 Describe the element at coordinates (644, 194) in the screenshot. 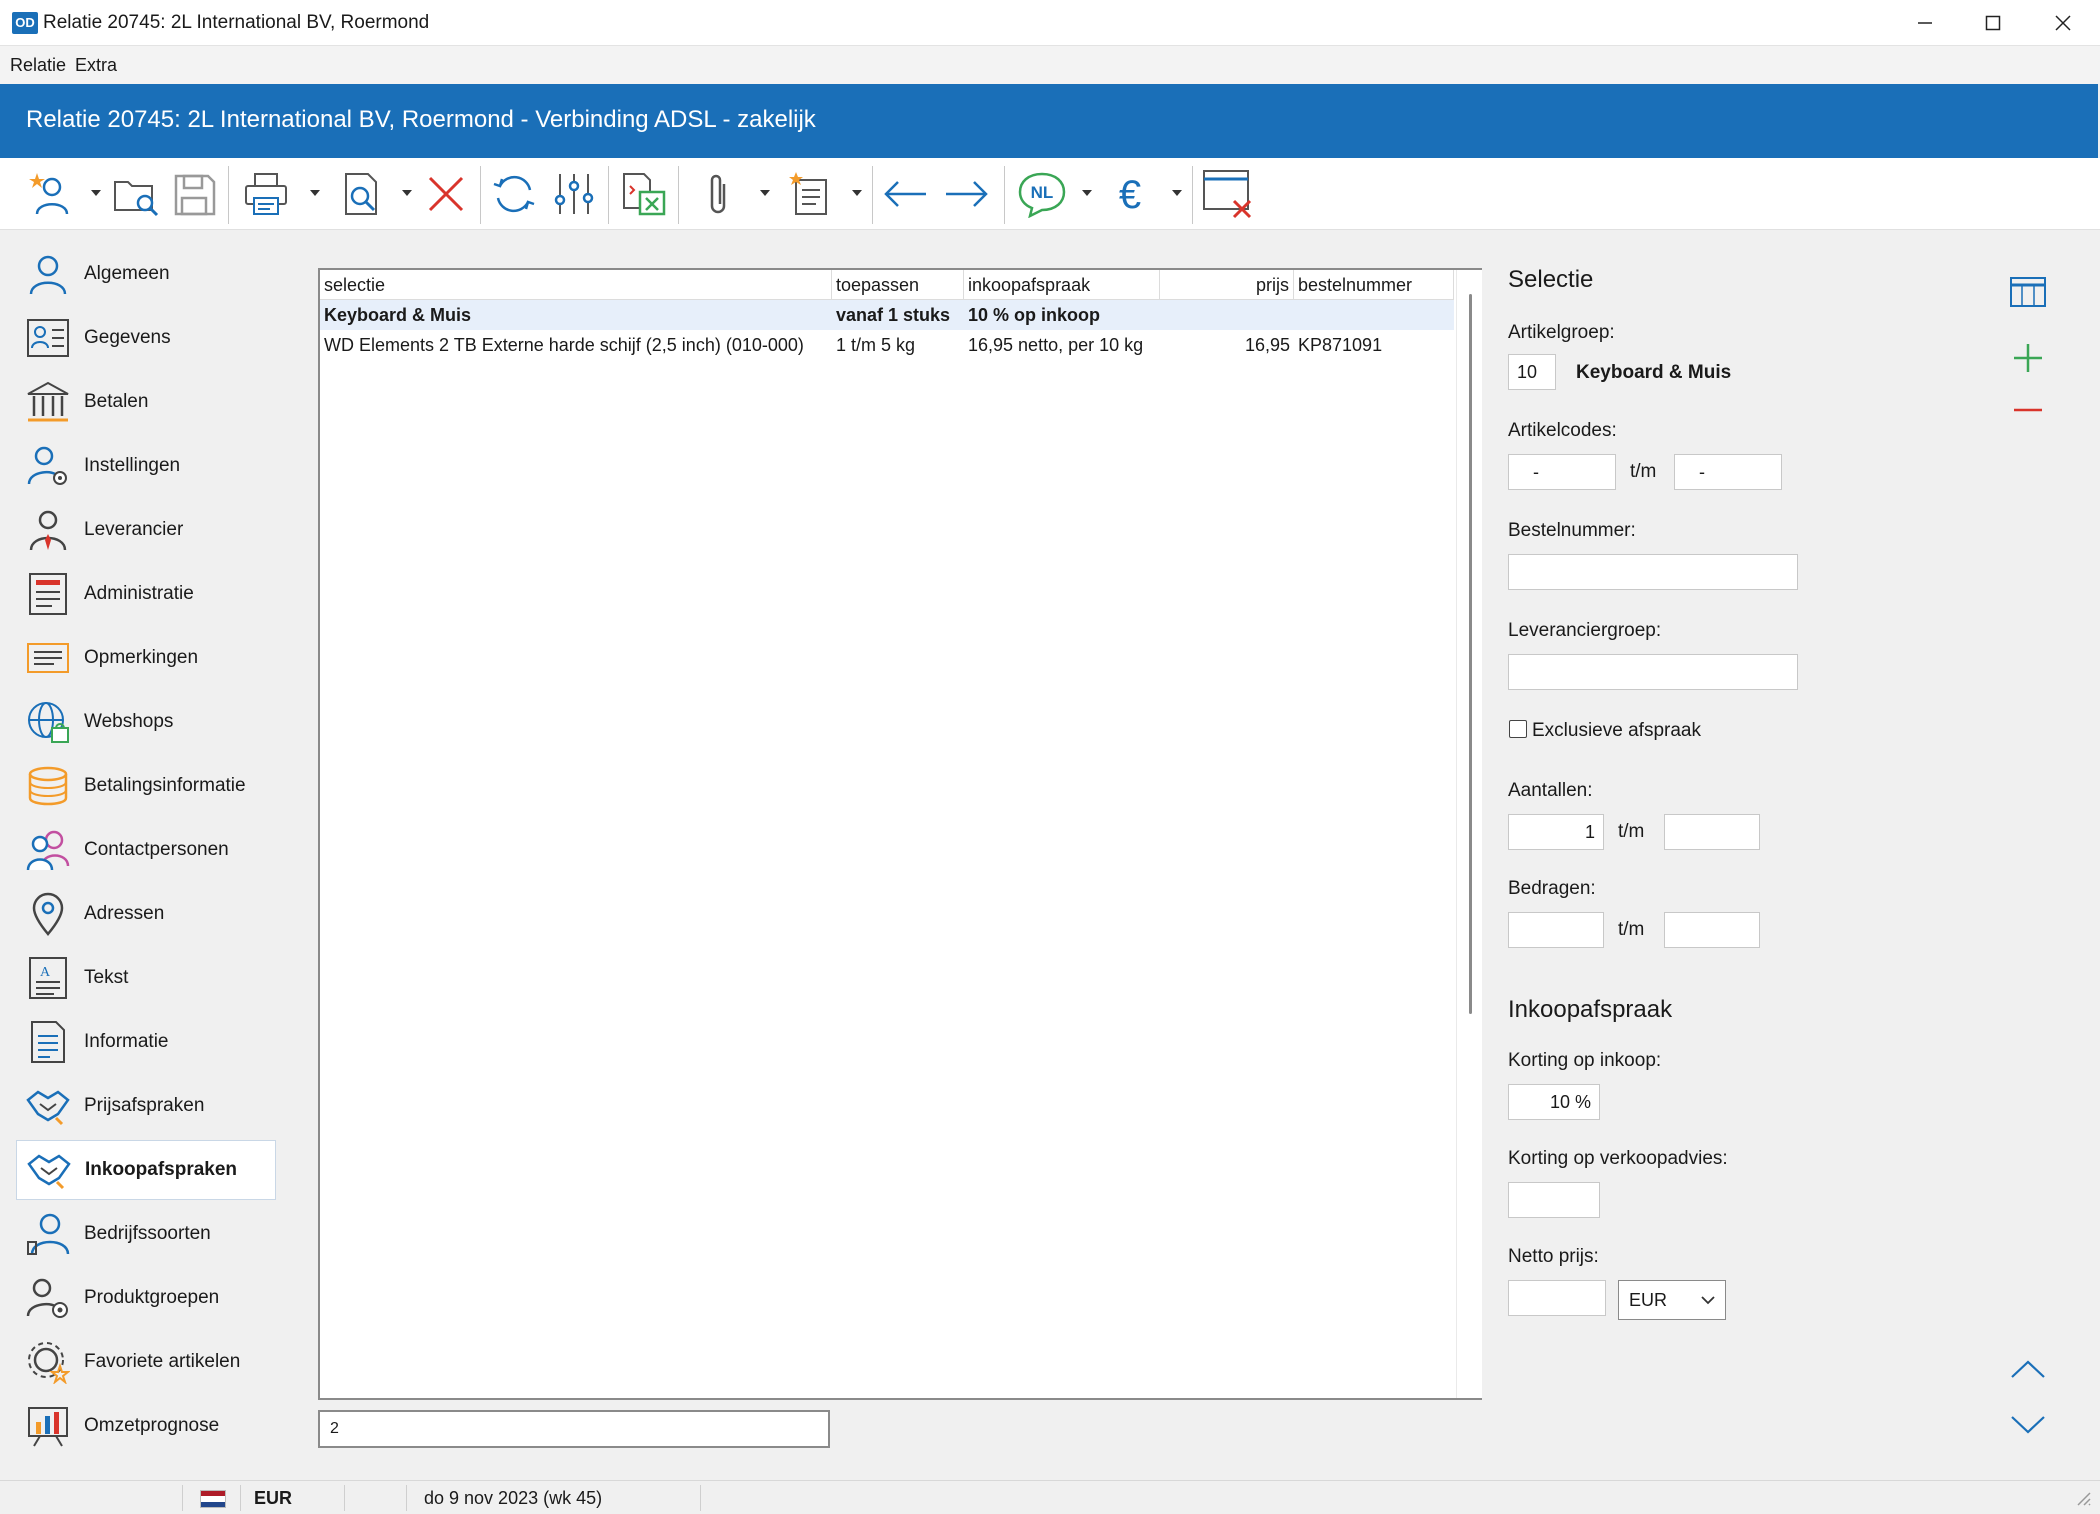

I see `export-excel-button` at that location.